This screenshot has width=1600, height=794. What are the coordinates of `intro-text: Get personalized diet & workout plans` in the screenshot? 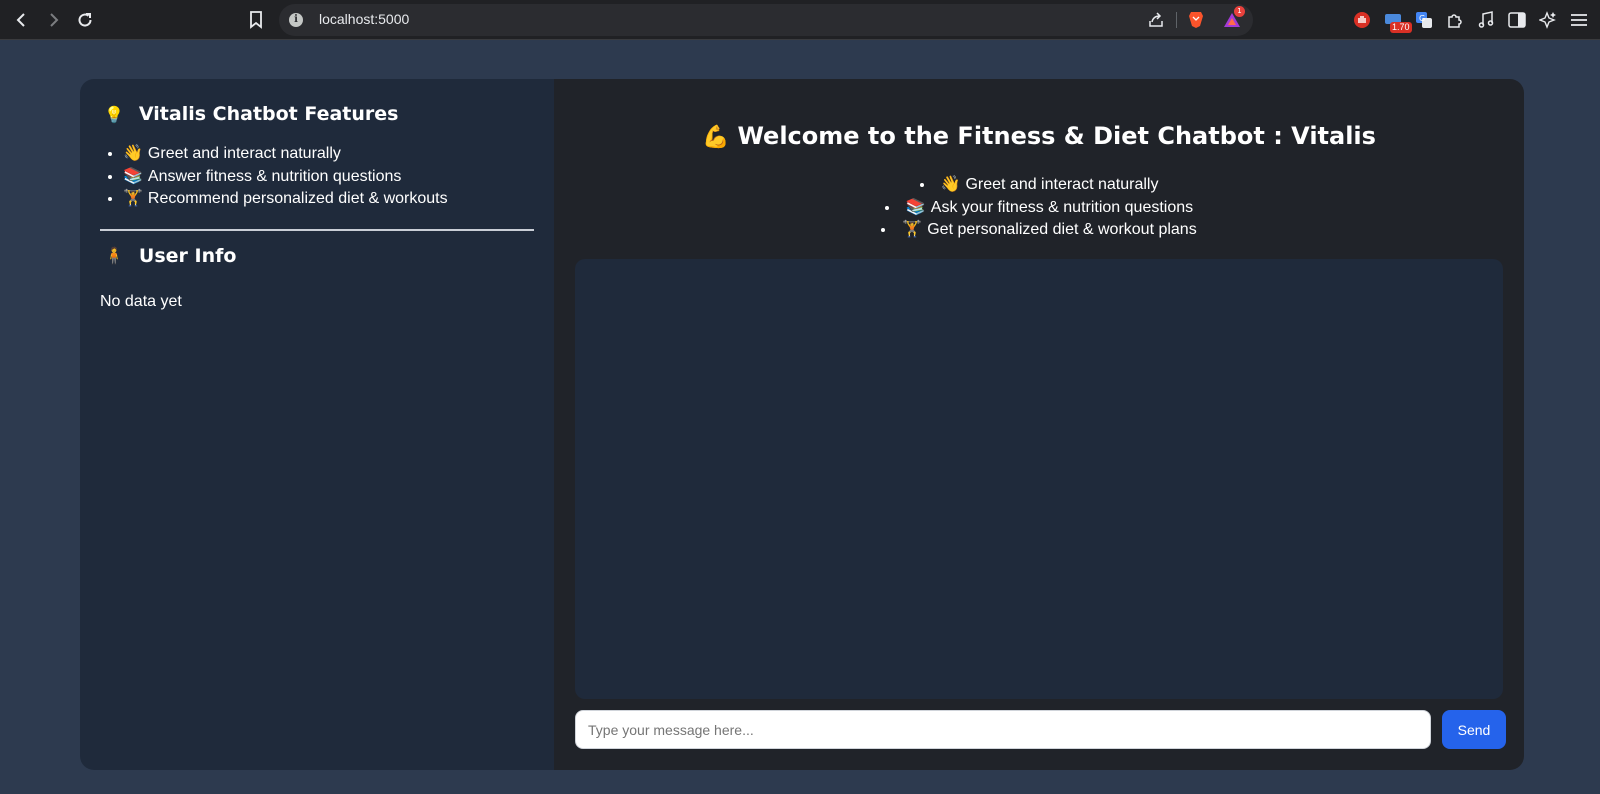 It's located at (1062, 229).